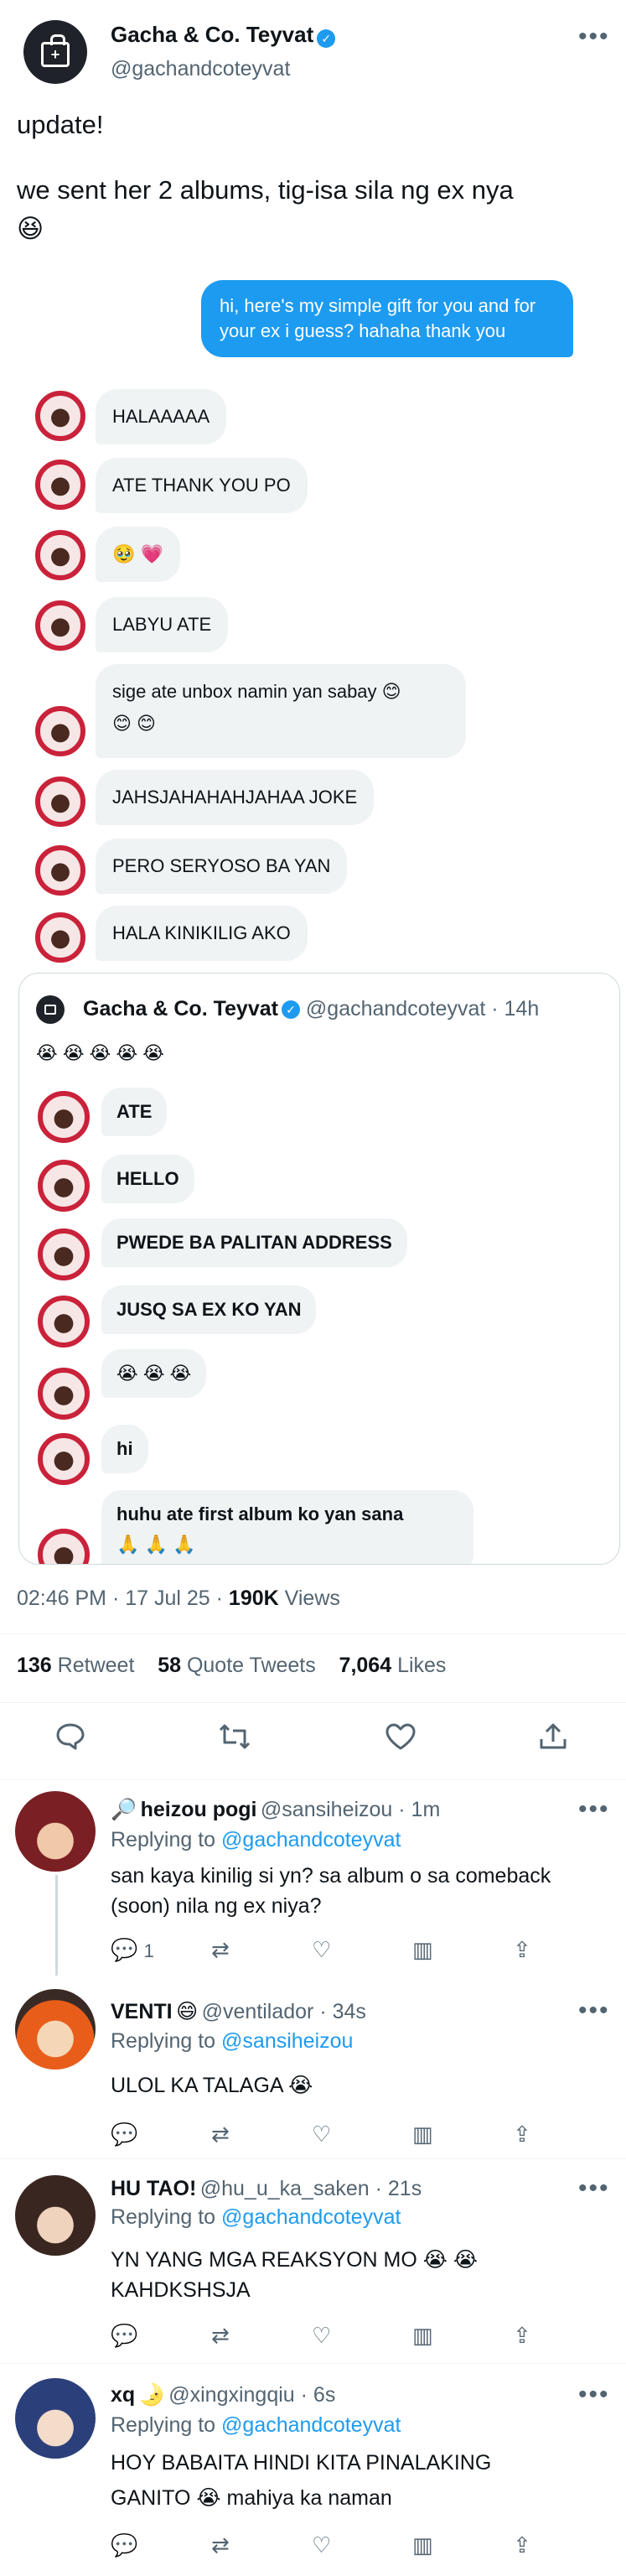  I want to click on verified-icon: ✓, so click(290, 1010).